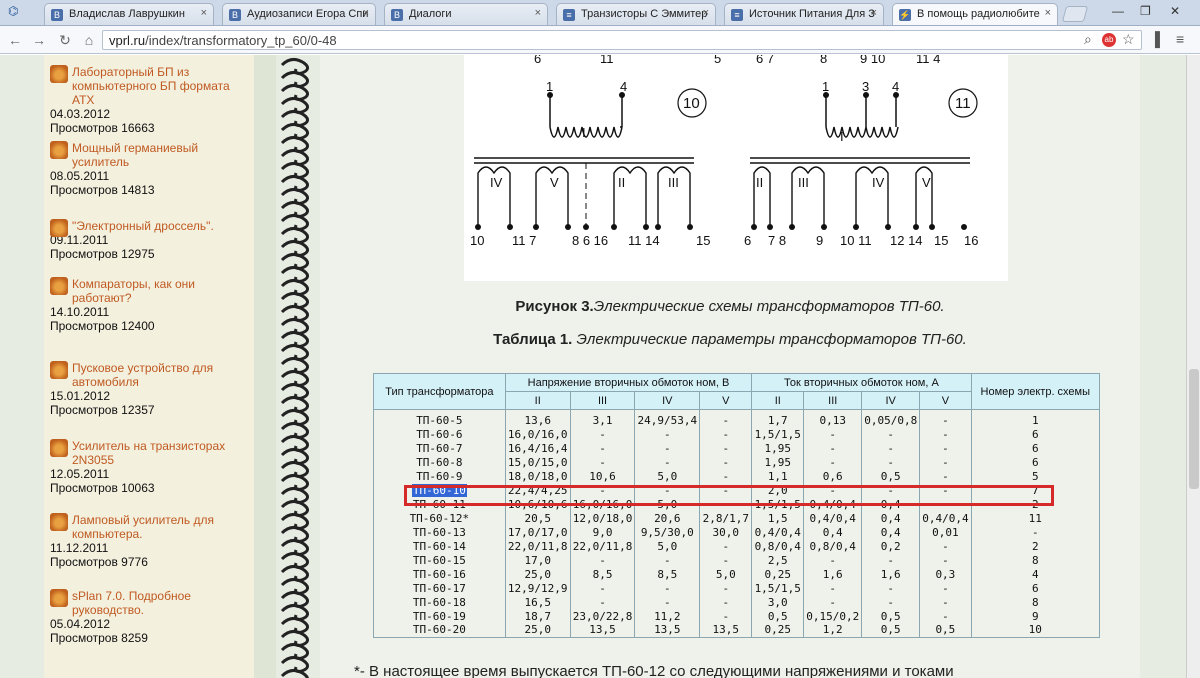 The image size is (1200, 678). I want to click on back-icon: ←, so click(15, 40).